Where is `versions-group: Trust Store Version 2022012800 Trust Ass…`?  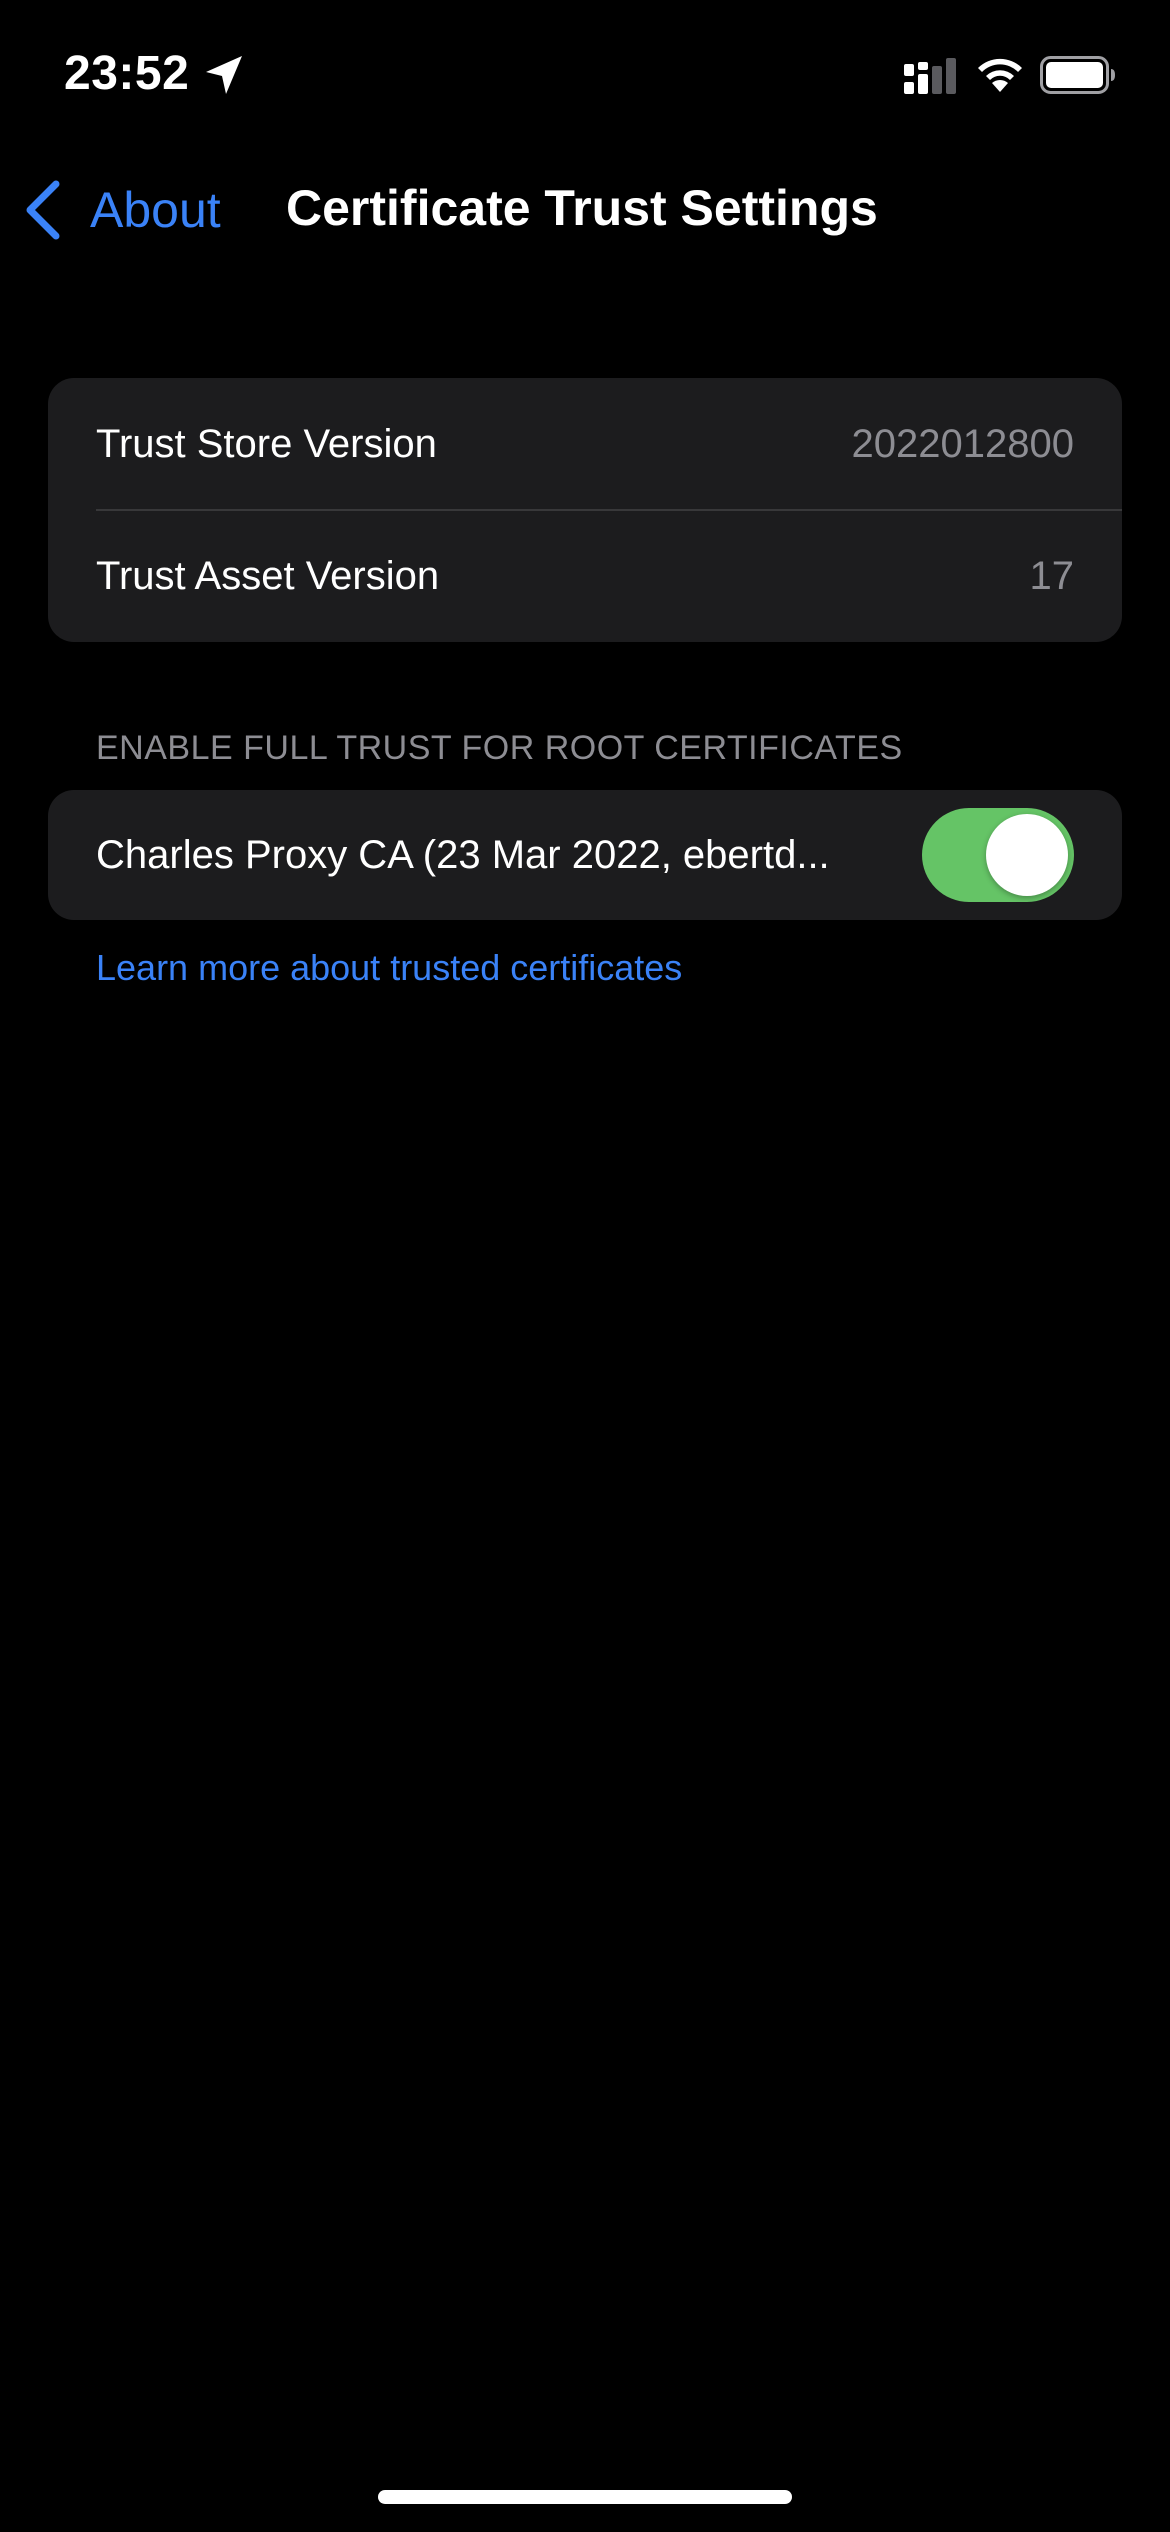 versions-group: Trust Store Version 2022012800 Trust Ass… is located at coordinates (585, 510).